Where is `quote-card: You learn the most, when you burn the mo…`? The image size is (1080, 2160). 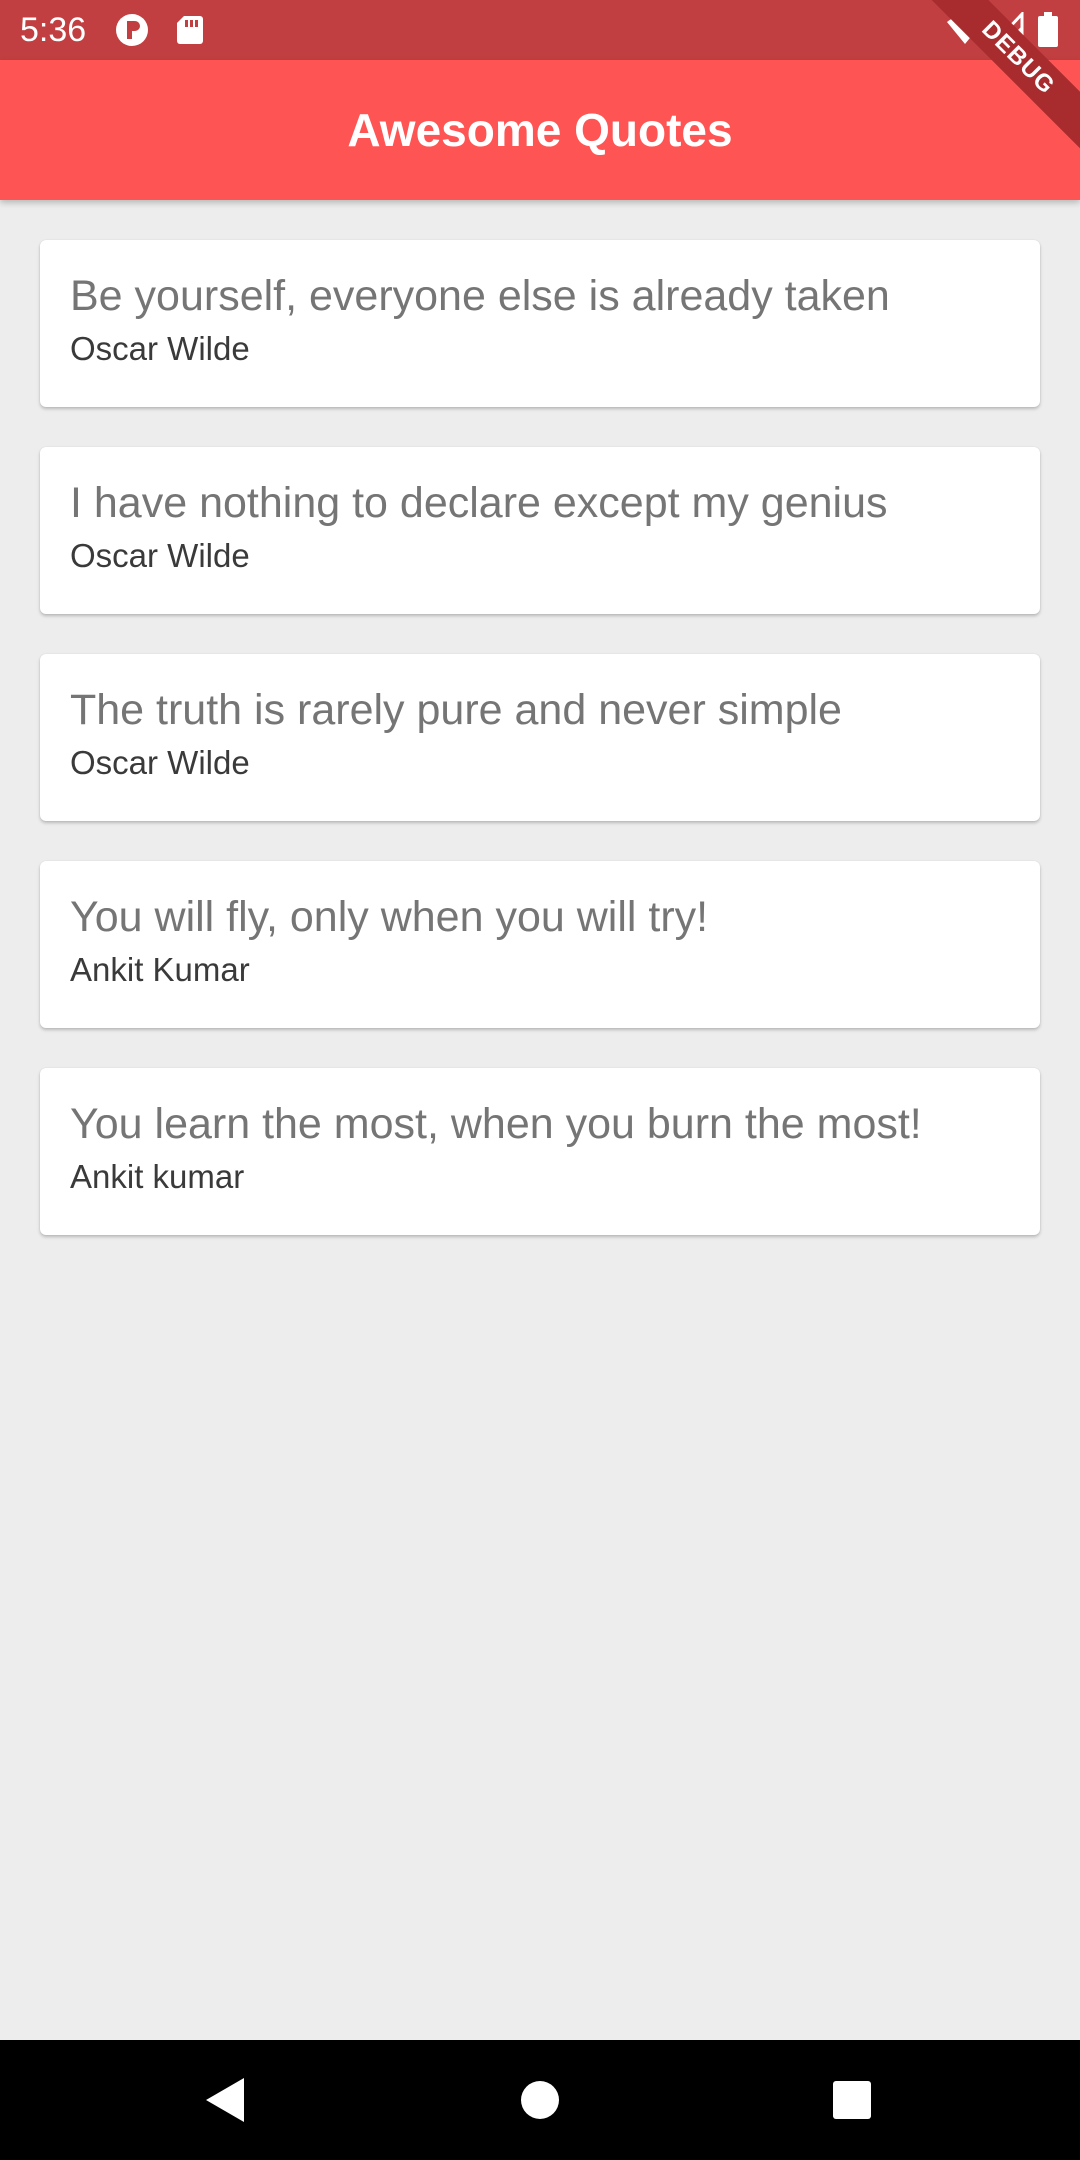
quote-card: You learn the most, when you burn the mo… is located at coordinates (540, 1151).